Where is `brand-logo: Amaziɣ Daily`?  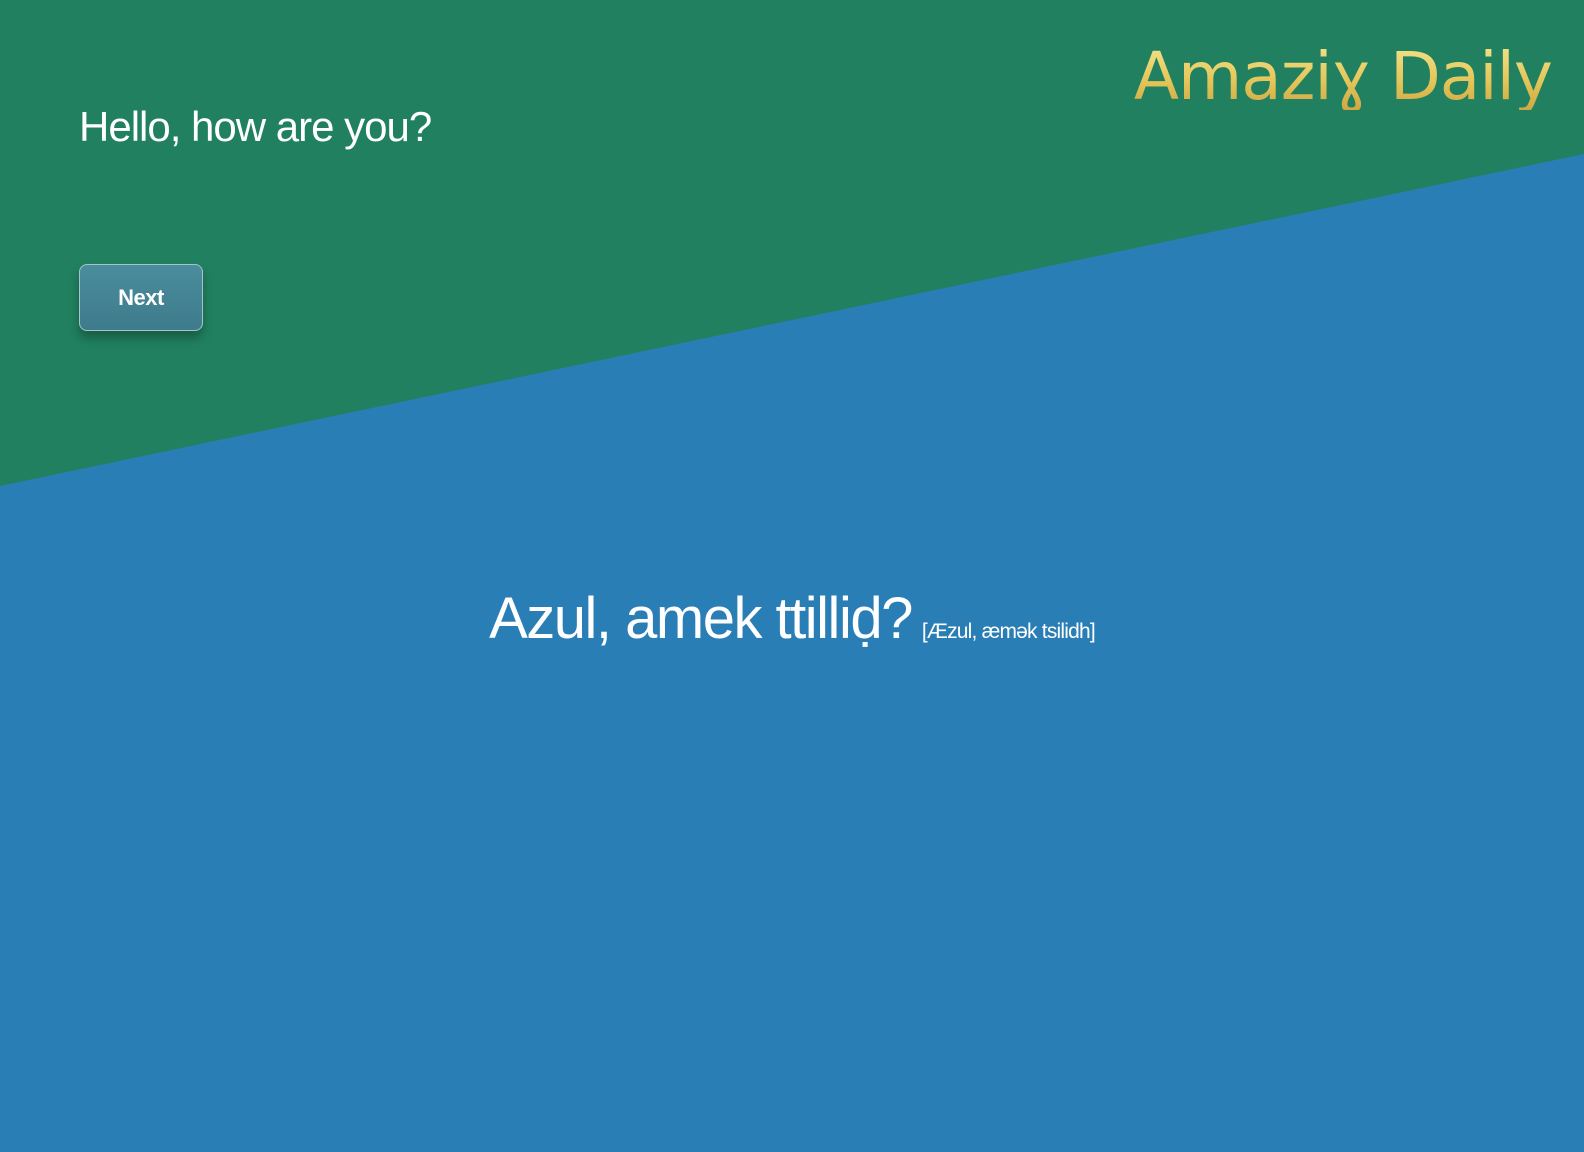
brand-logo: Amaziɣ Daily is located at coordinates (1343, 76).